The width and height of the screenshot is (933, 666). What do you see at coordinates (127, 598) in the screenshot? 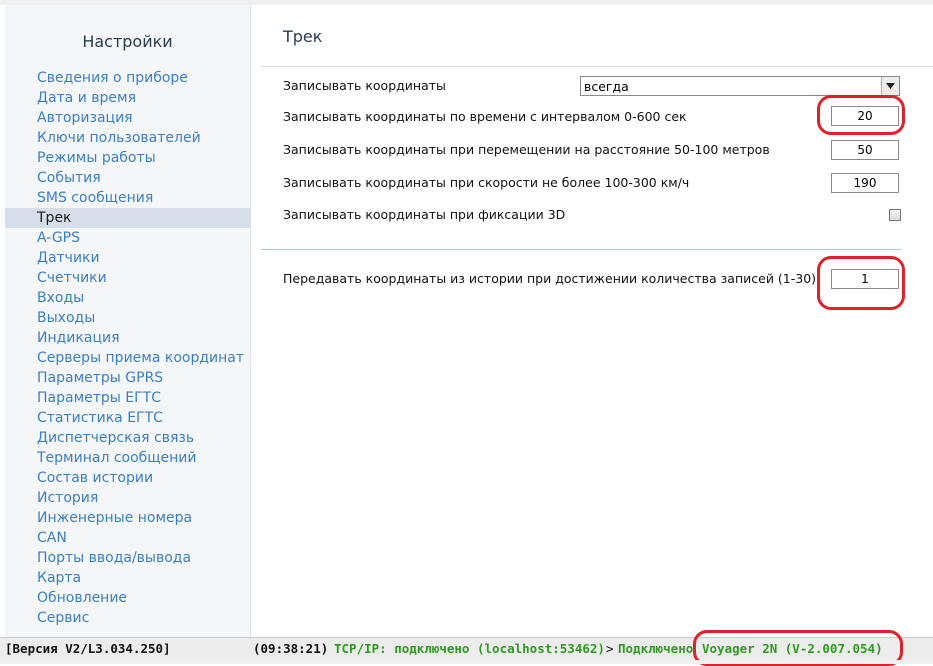
I see `sidebar-item-update: Обновление` at bounding box center [127, 598].